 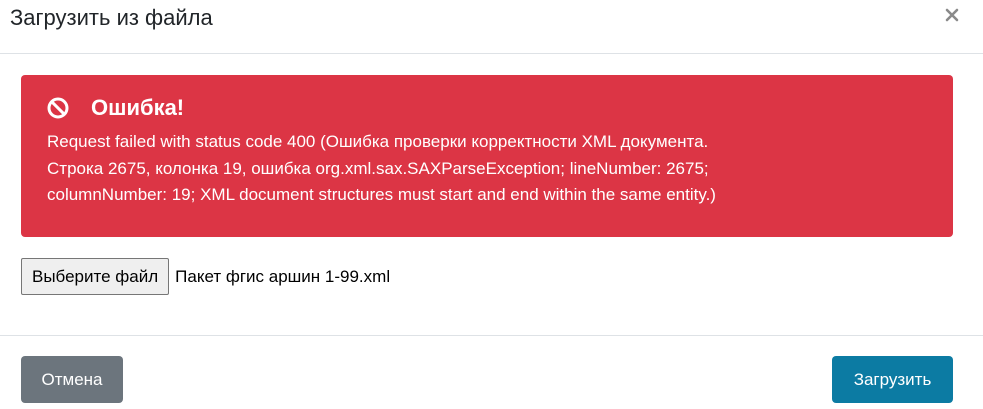 What do you see at coordinates (111, 17) in the screenshot?
I see `modal-title: Загрузить из файла` at bounding box center [111, 17].